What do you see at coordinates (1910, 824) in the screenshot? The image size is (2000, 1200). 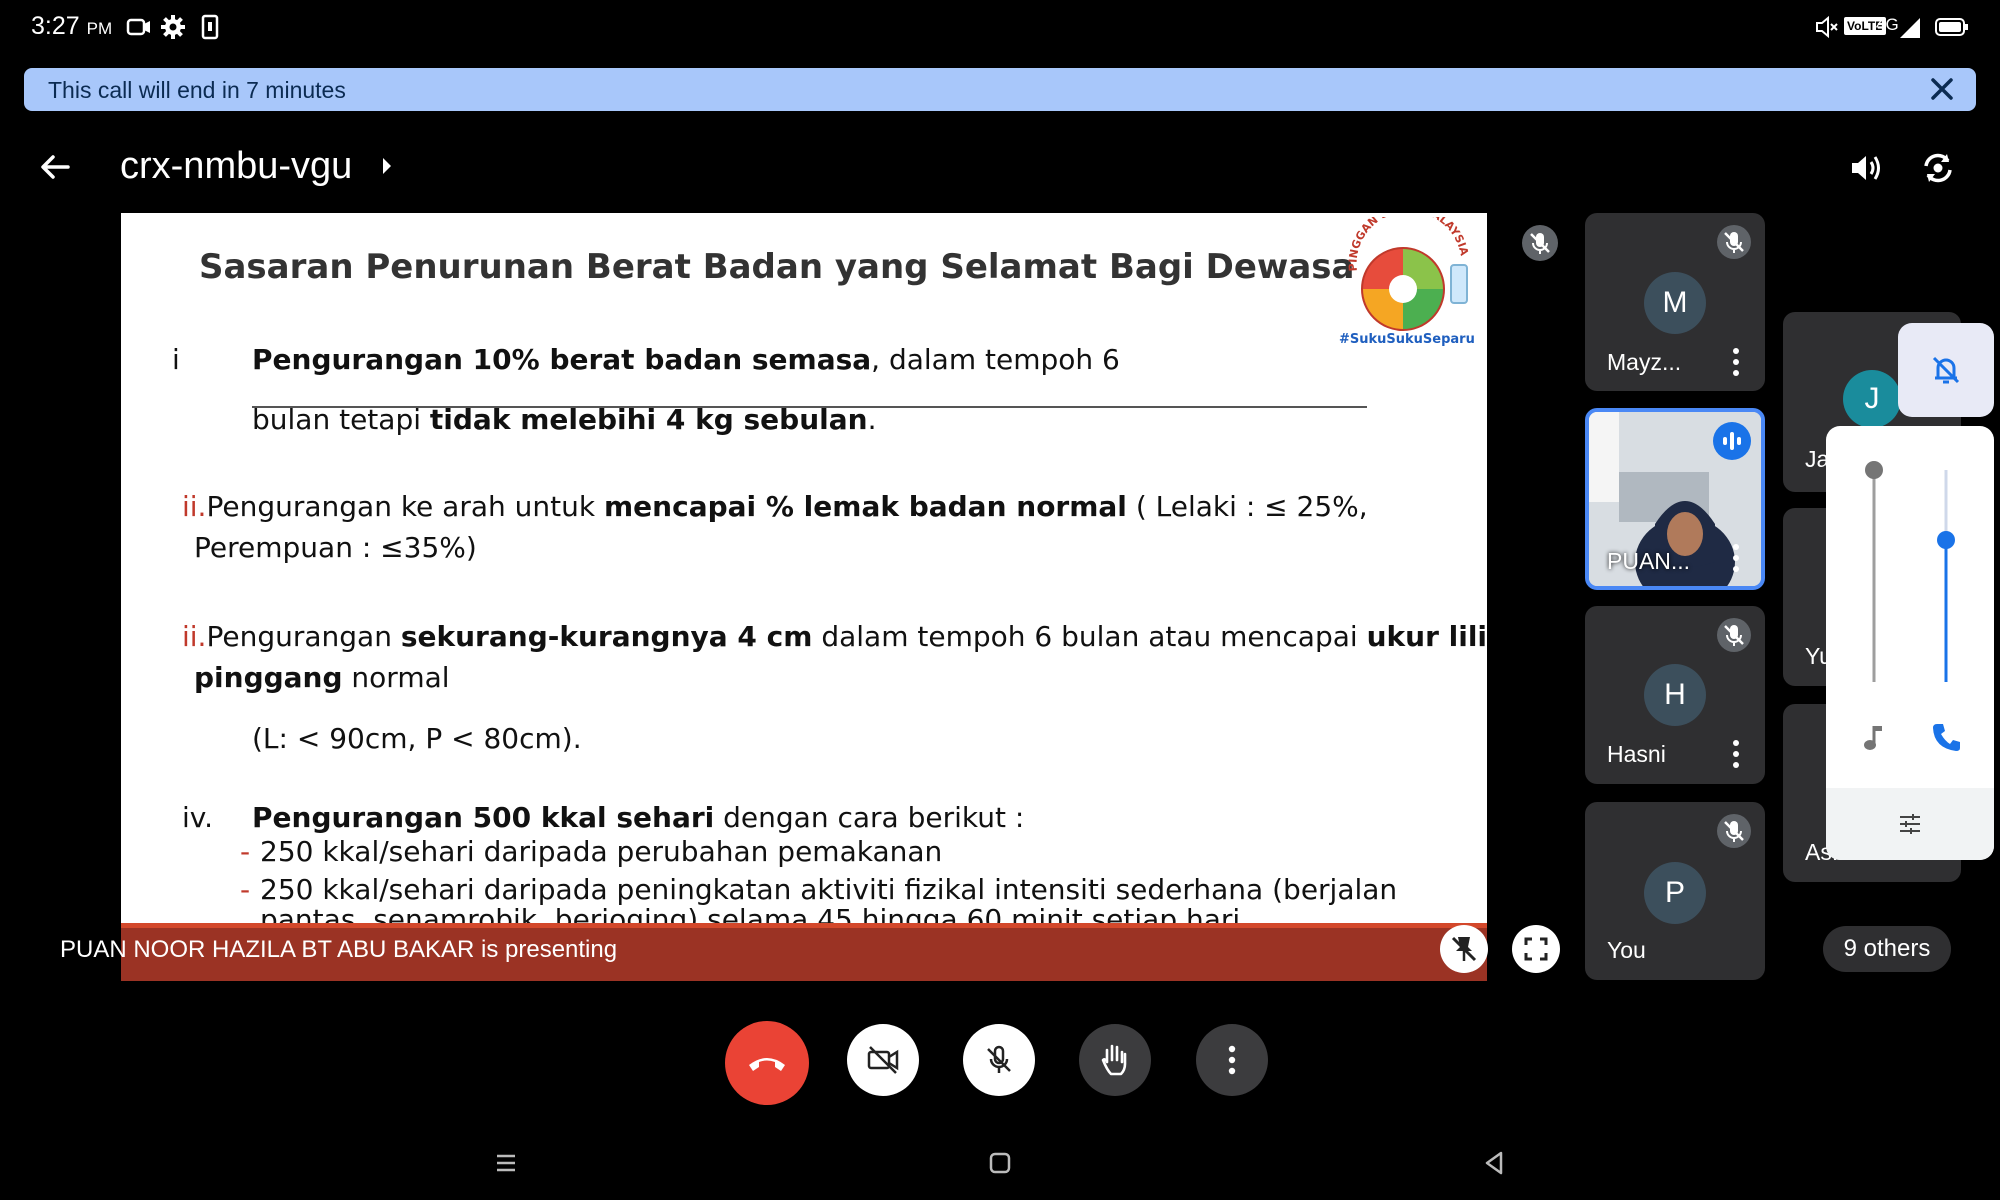 I see `tune-settings-icon` at bounding box center [1910, 824].